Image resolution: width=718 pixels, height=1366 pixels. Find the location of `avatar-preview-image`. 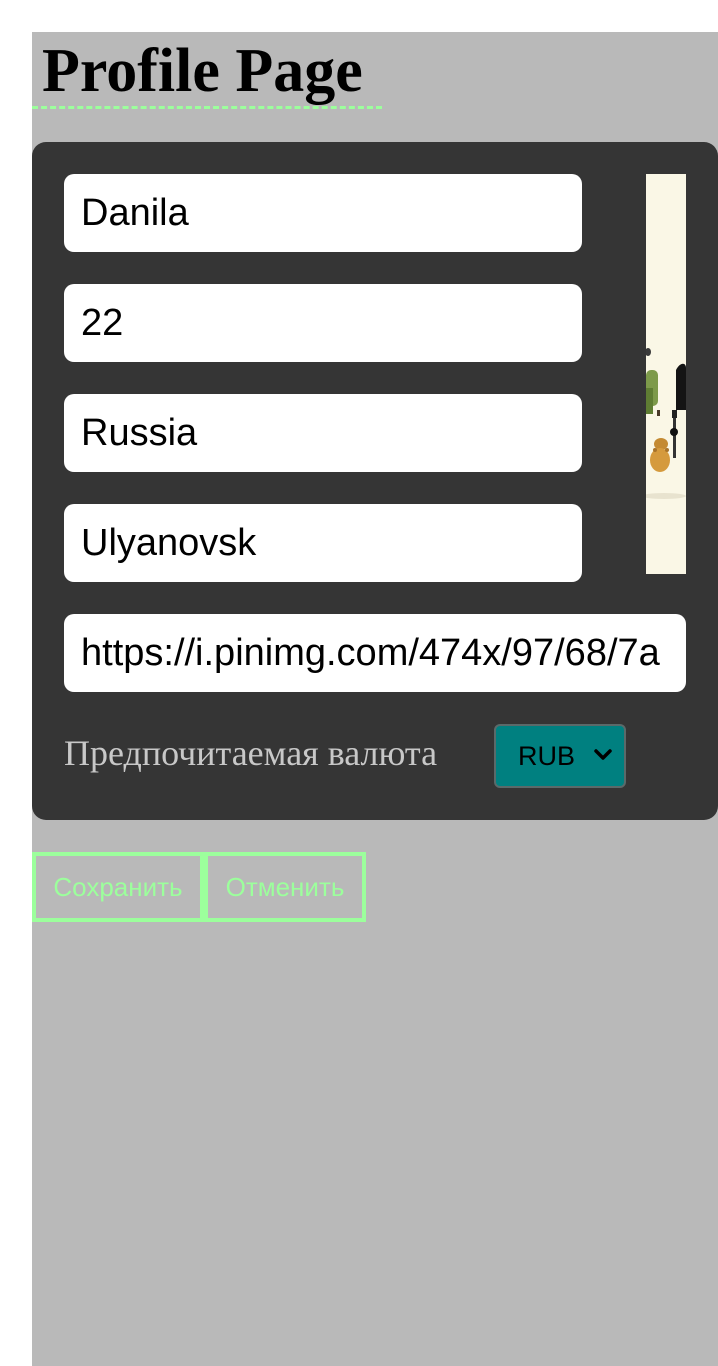

avatar-preview-image is located at coordinates (666, 374).